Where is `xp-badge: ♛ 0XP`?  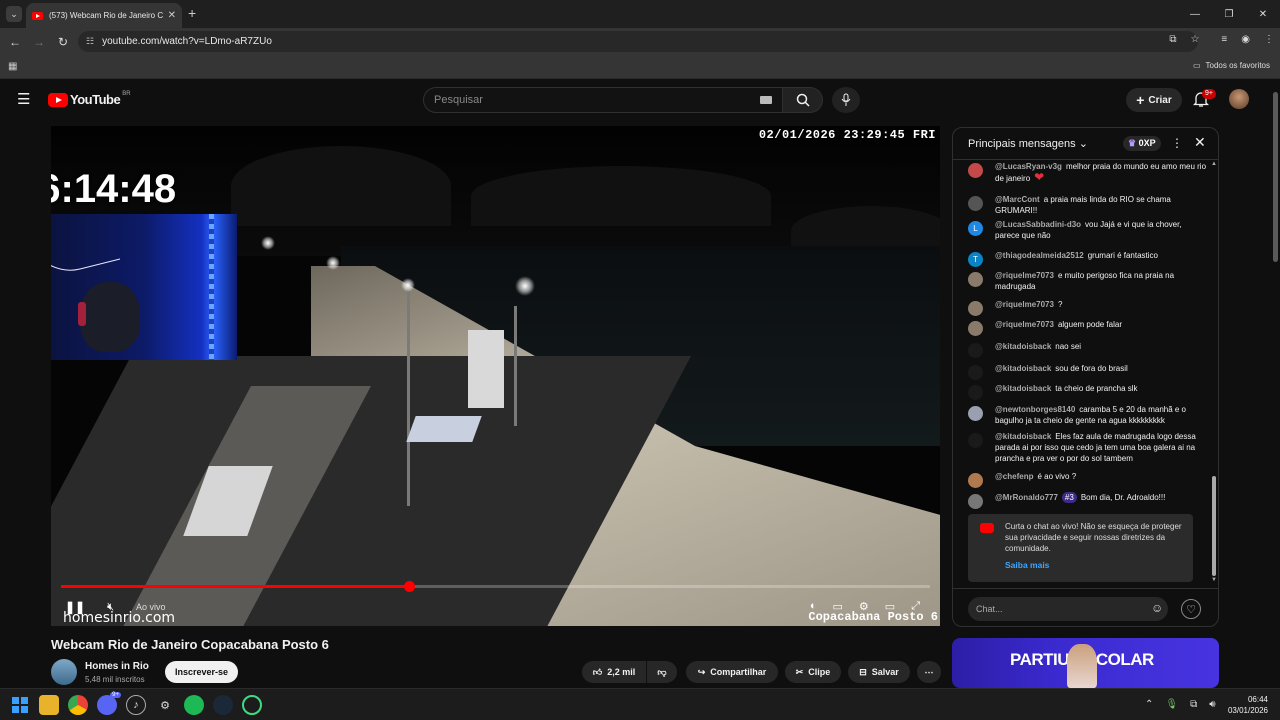 xp-badge: ♛ 0XP is located at coordinates (1142, 143).